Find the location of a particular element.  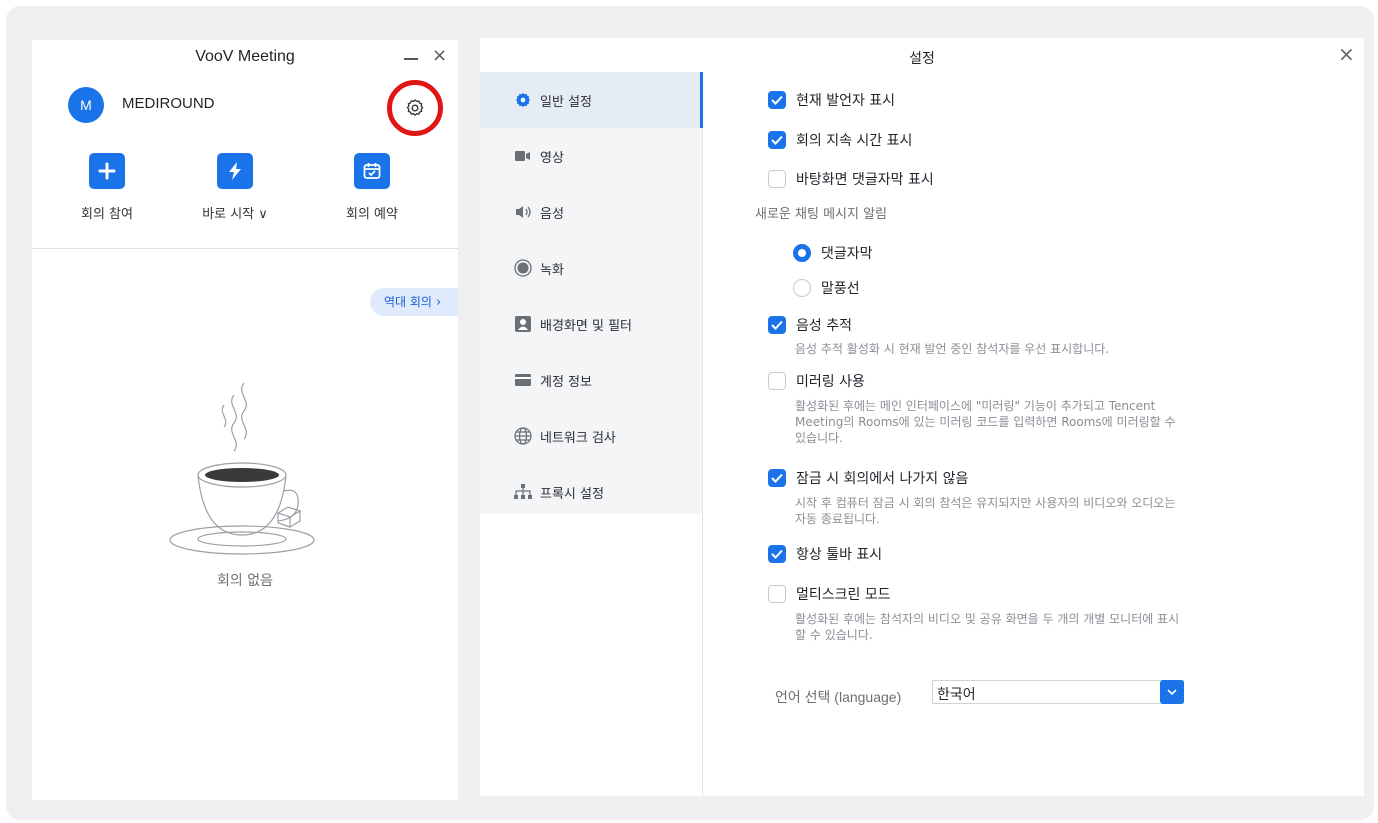

chevron-down-icon is located at coordinates (1172, 692).